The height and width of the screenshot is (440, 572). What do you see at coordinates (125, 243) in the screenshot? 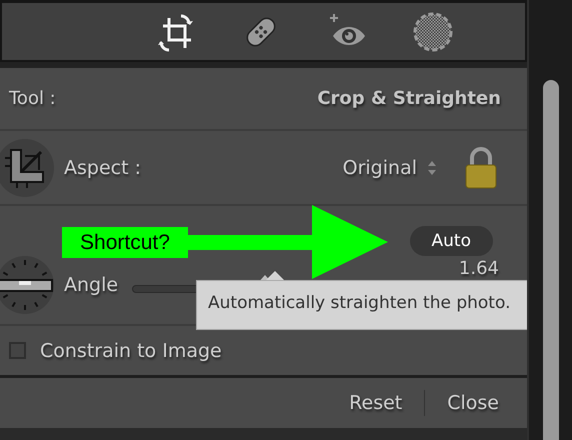
I see `annotation-label: Shortcut?` at bounding box center [125, 243].